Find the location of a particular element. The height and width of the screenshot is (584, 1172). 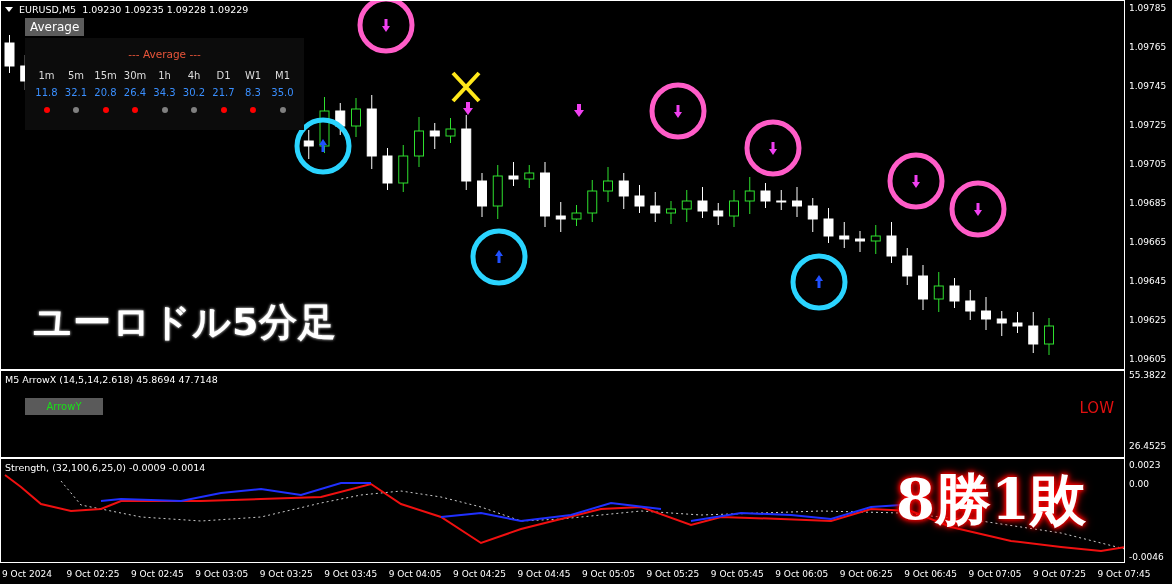

time-label: 9 Oct 03:45 is located at coordinates (351, 574).